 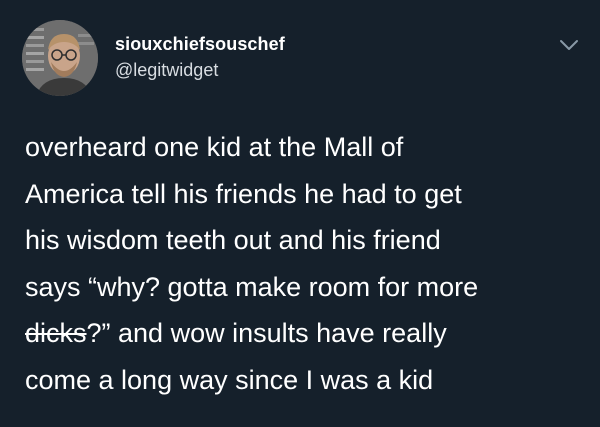 What do you see at coordinates (252, 286) in the screenshot?
I see `tweet-line: says “why? gotta make room for more` at bounding box center [252, 286].